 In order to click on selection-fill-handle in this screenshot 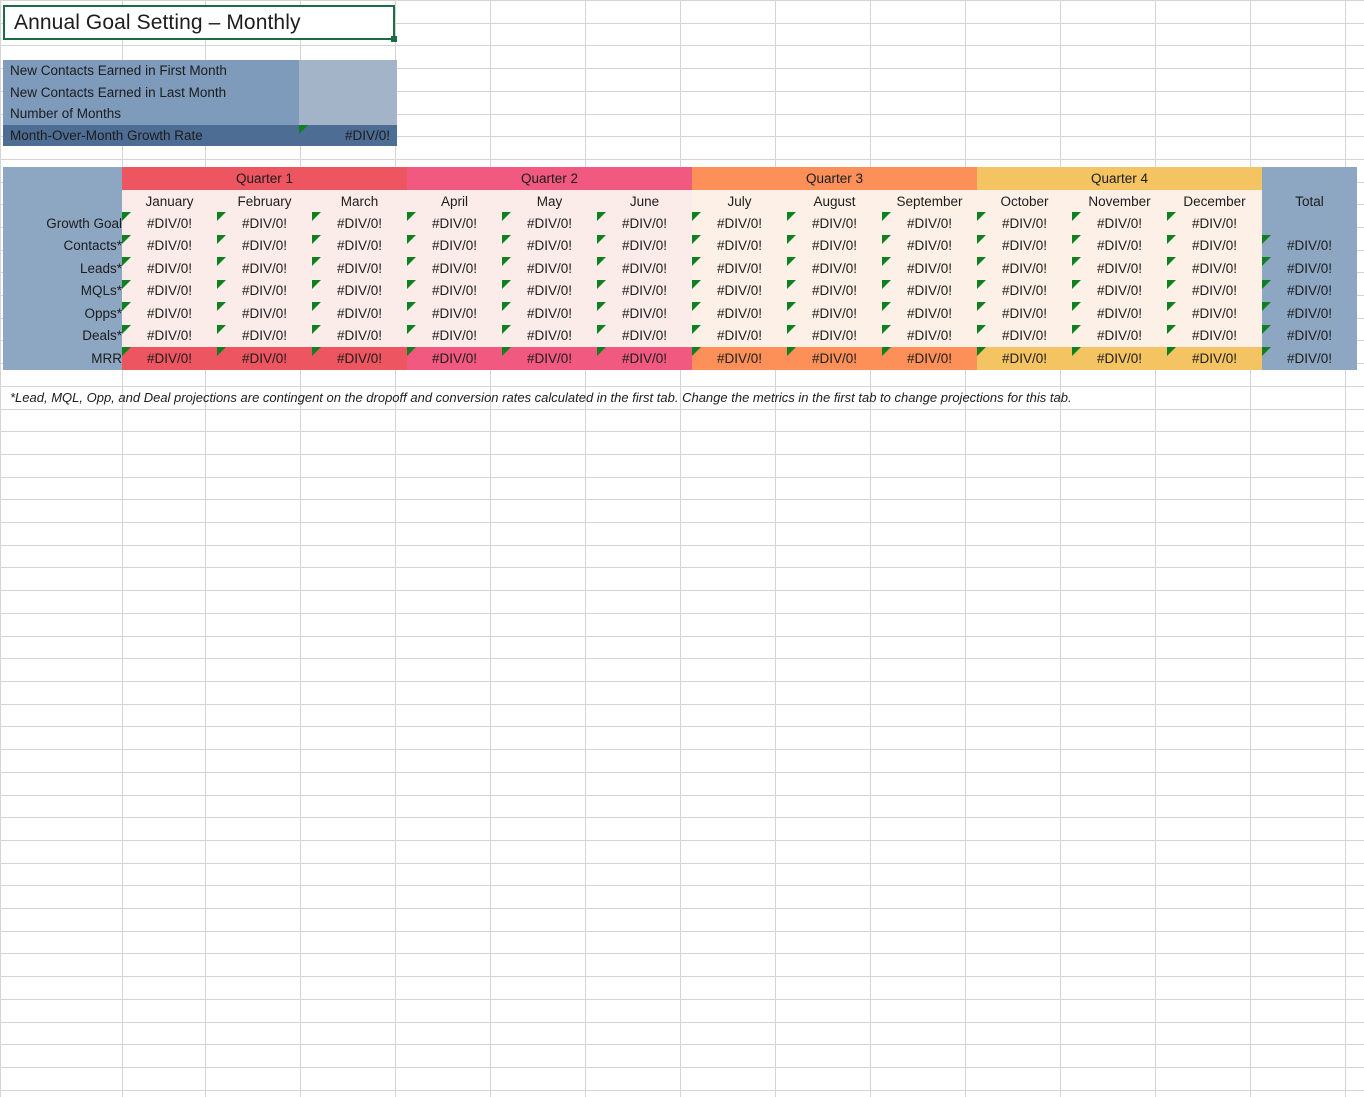, I will do `click(394, 39)`.